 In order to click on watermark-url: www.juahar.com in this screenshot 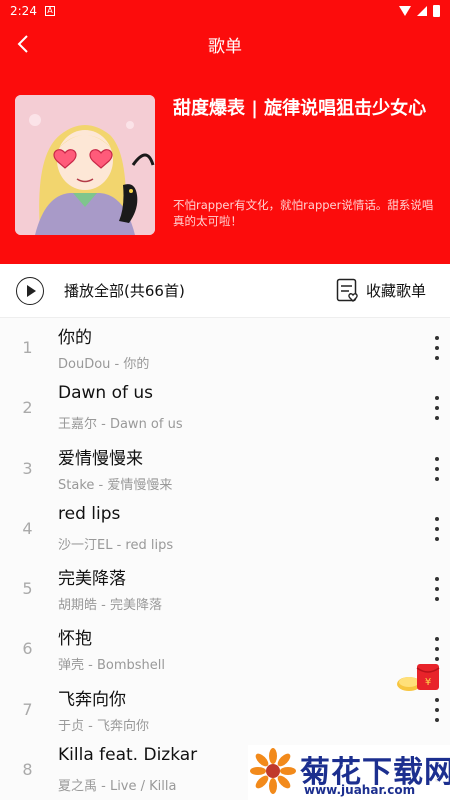, I will do `click(360, 790)`.